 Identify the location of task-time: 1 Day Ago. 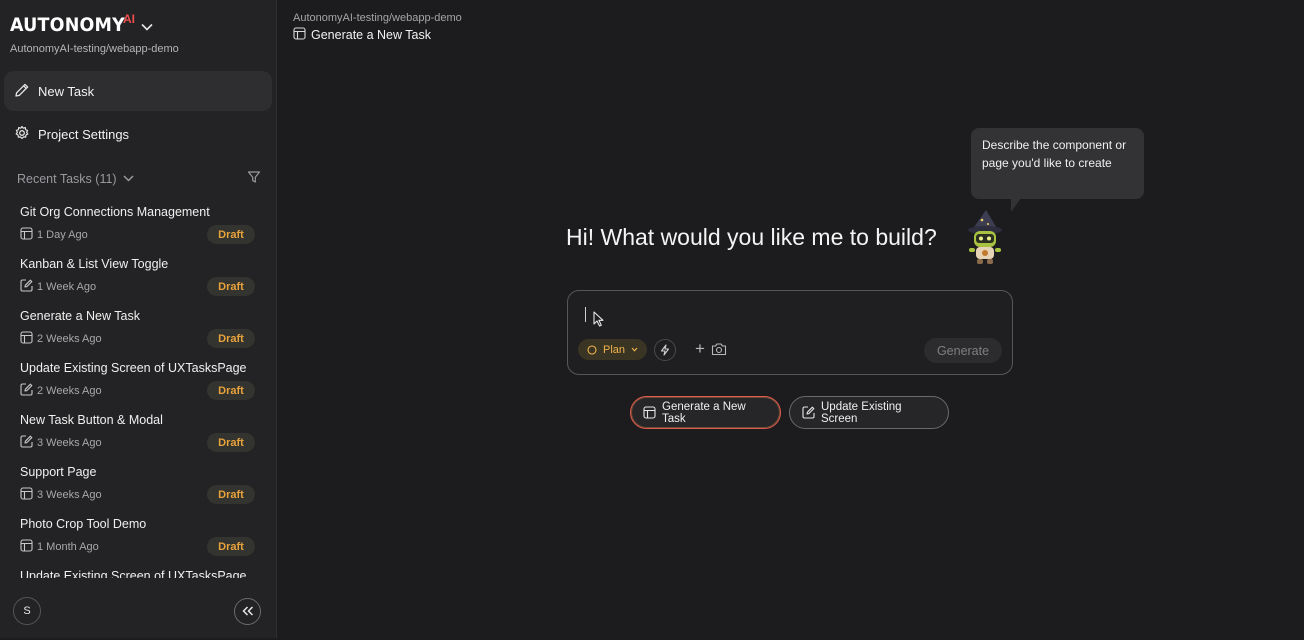
(62, 235).